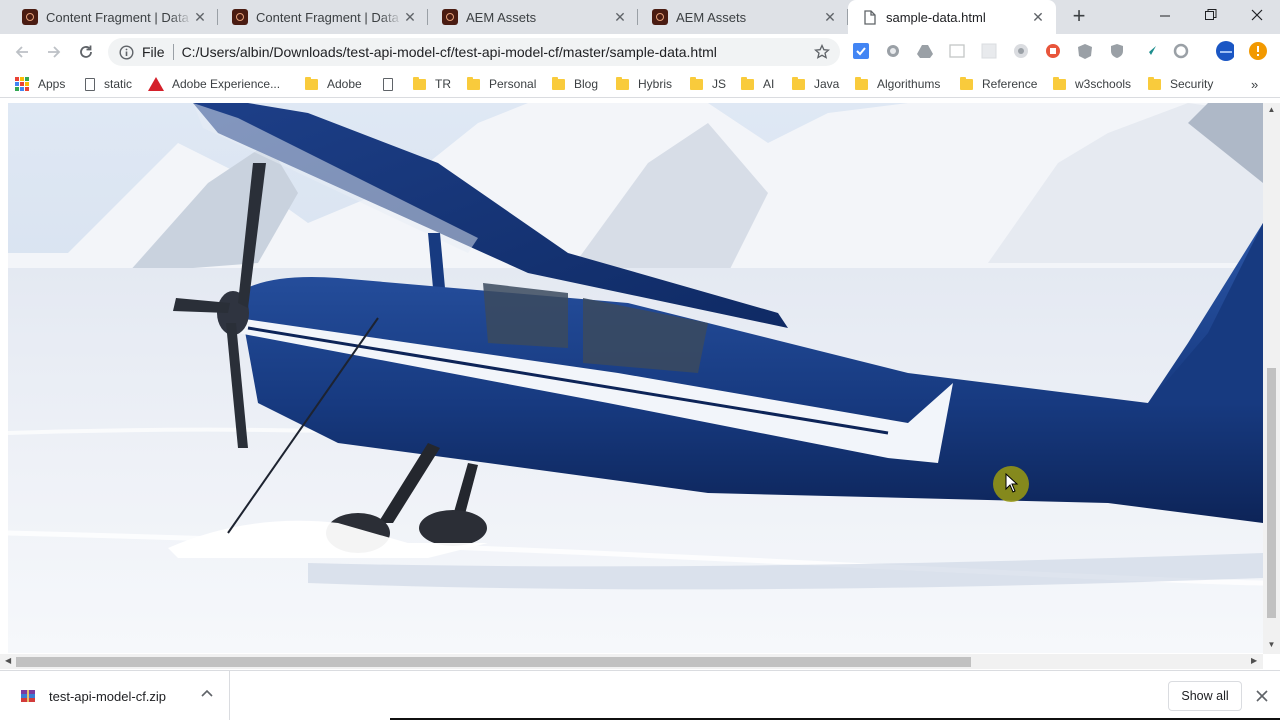  I want to click on close-window-button, so click(1257, 15).